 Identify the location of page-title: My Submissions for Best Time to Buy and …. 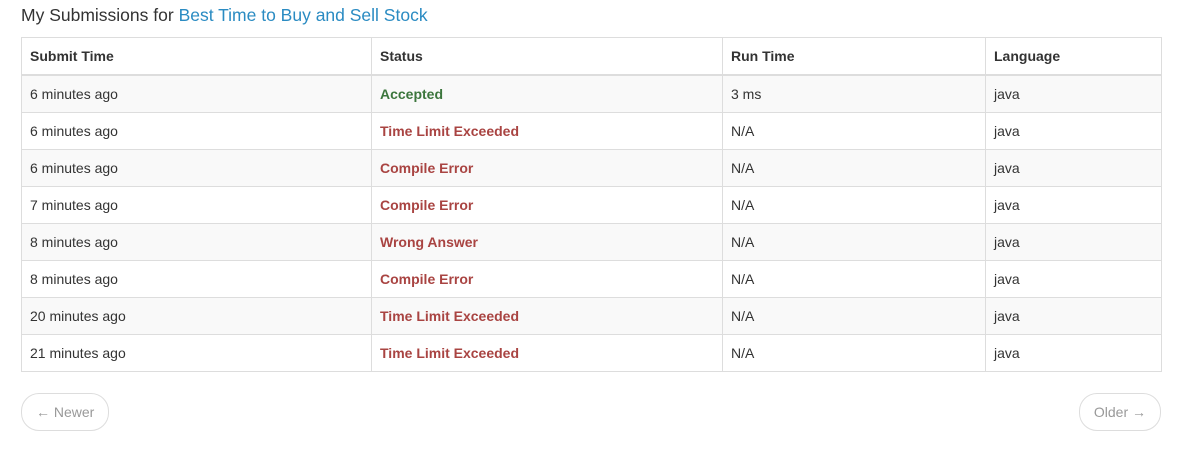
(591, 18).